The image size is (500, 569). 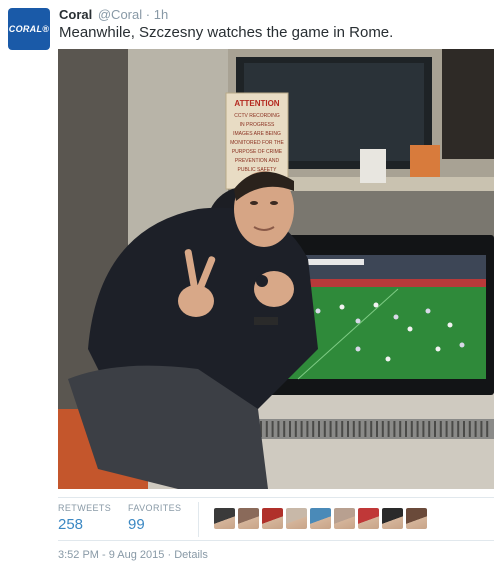 What do you see at coordinates (120, 14) in the screenshot?
I see `account-handle: @Coral` at bounding box center [120, 14].